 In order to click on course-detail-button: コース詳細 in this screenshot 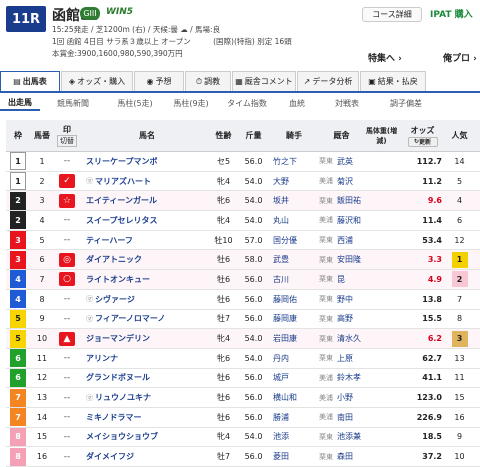, I will do `click(392, 14)`.